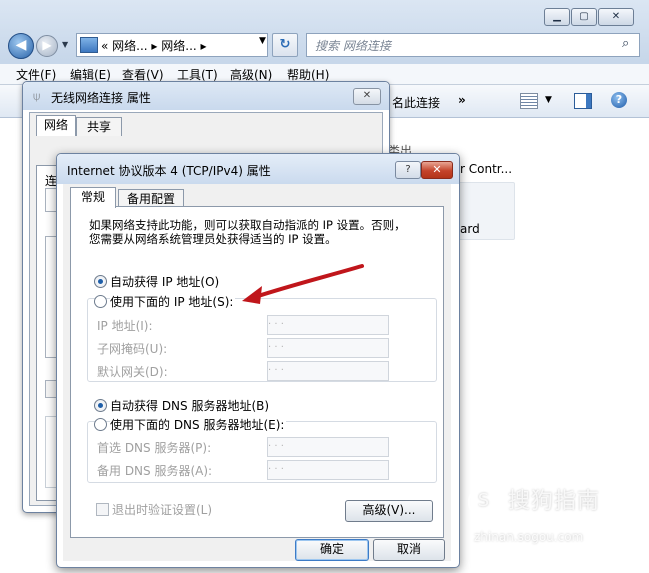 The image size is (649, 573). Describe the element at coordinates (583, 101) in the screenshot. I see `preview-pane-icon` at that location.